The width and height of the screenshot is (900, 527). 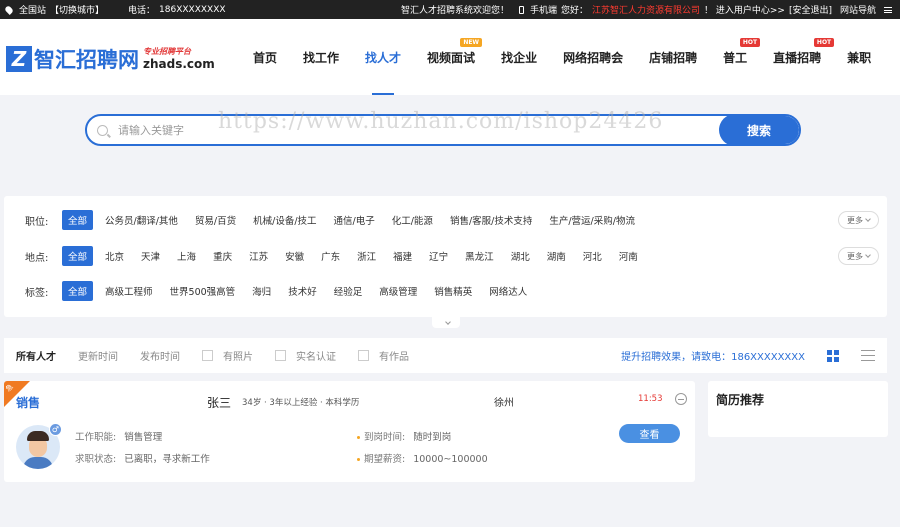 I want to click on arrival-info: 到岗时间: 随时到岗, so click(x=404, y=436).